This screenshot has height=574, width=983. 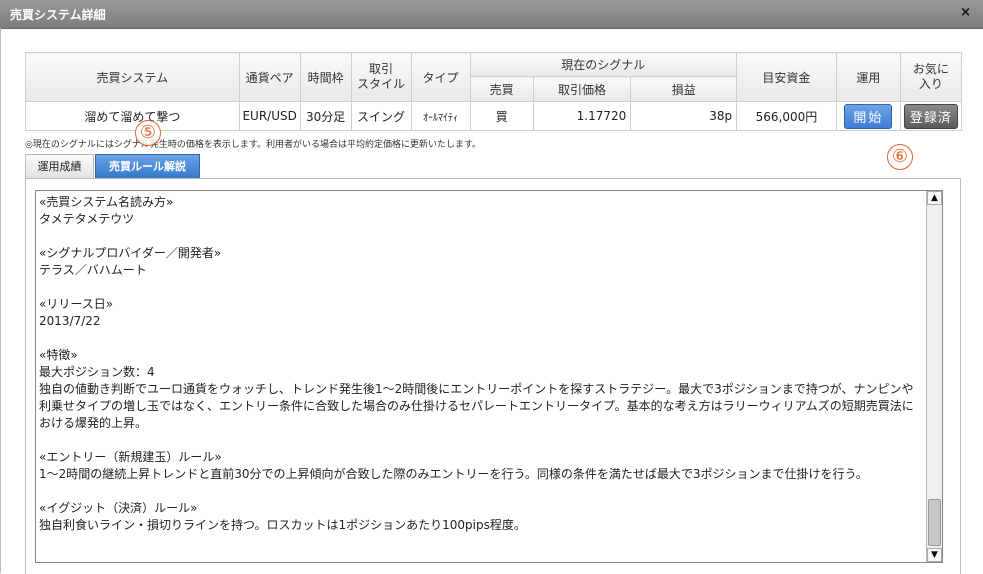 What do you see at coordinates (325, 116) in the screenshot?
I see `cell-timeframe: 30分足` at bounding box center [325, 116].